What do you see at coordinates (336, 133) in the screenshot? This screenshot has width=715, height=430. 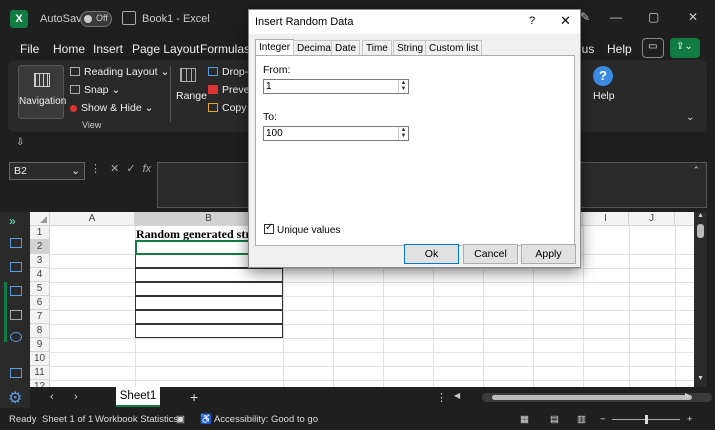 I see `to-stepper: 100 ▲ ▼` at bounding box center [336, 133].